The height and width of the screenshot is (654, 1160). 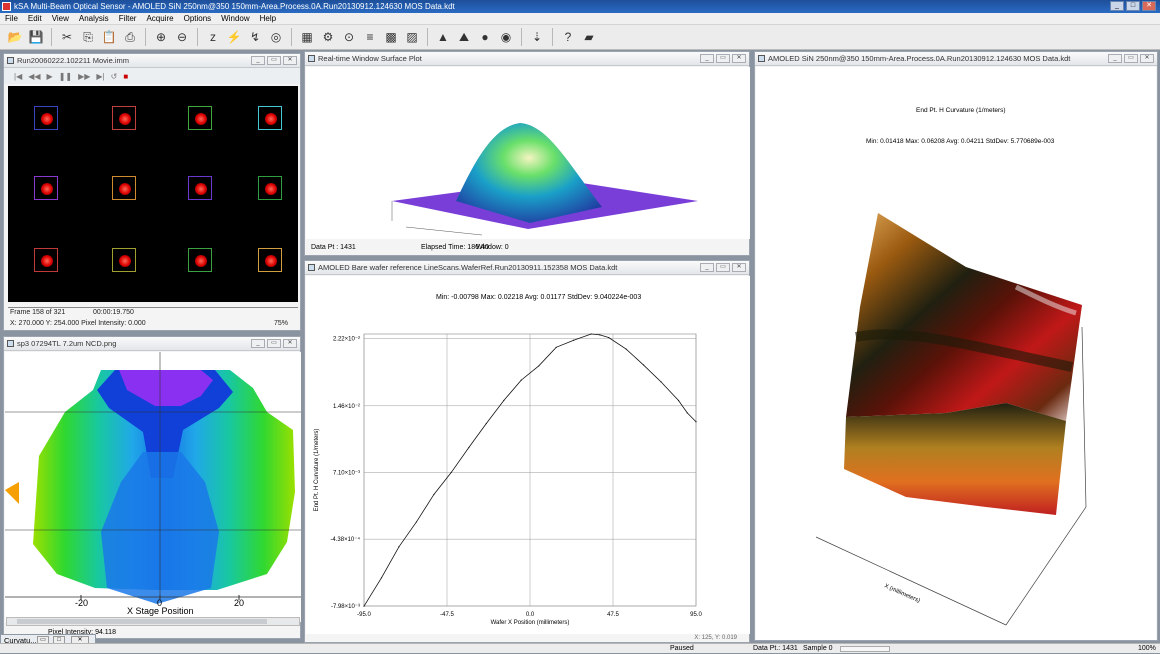 What do you see at coordinates (100, 76) in the screenshot?
I see `last-frame-icon: ▶|` at bounding box center [100, 76].